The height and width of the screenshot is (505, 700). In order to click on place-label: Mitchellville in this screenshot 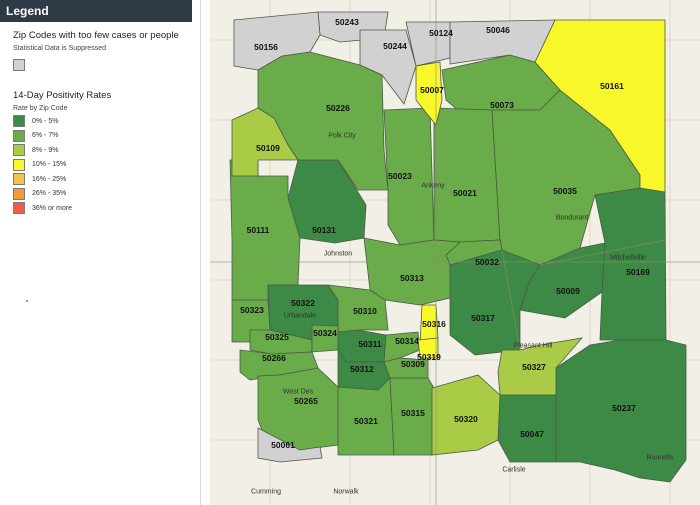, I will do `click(628, 258)`.